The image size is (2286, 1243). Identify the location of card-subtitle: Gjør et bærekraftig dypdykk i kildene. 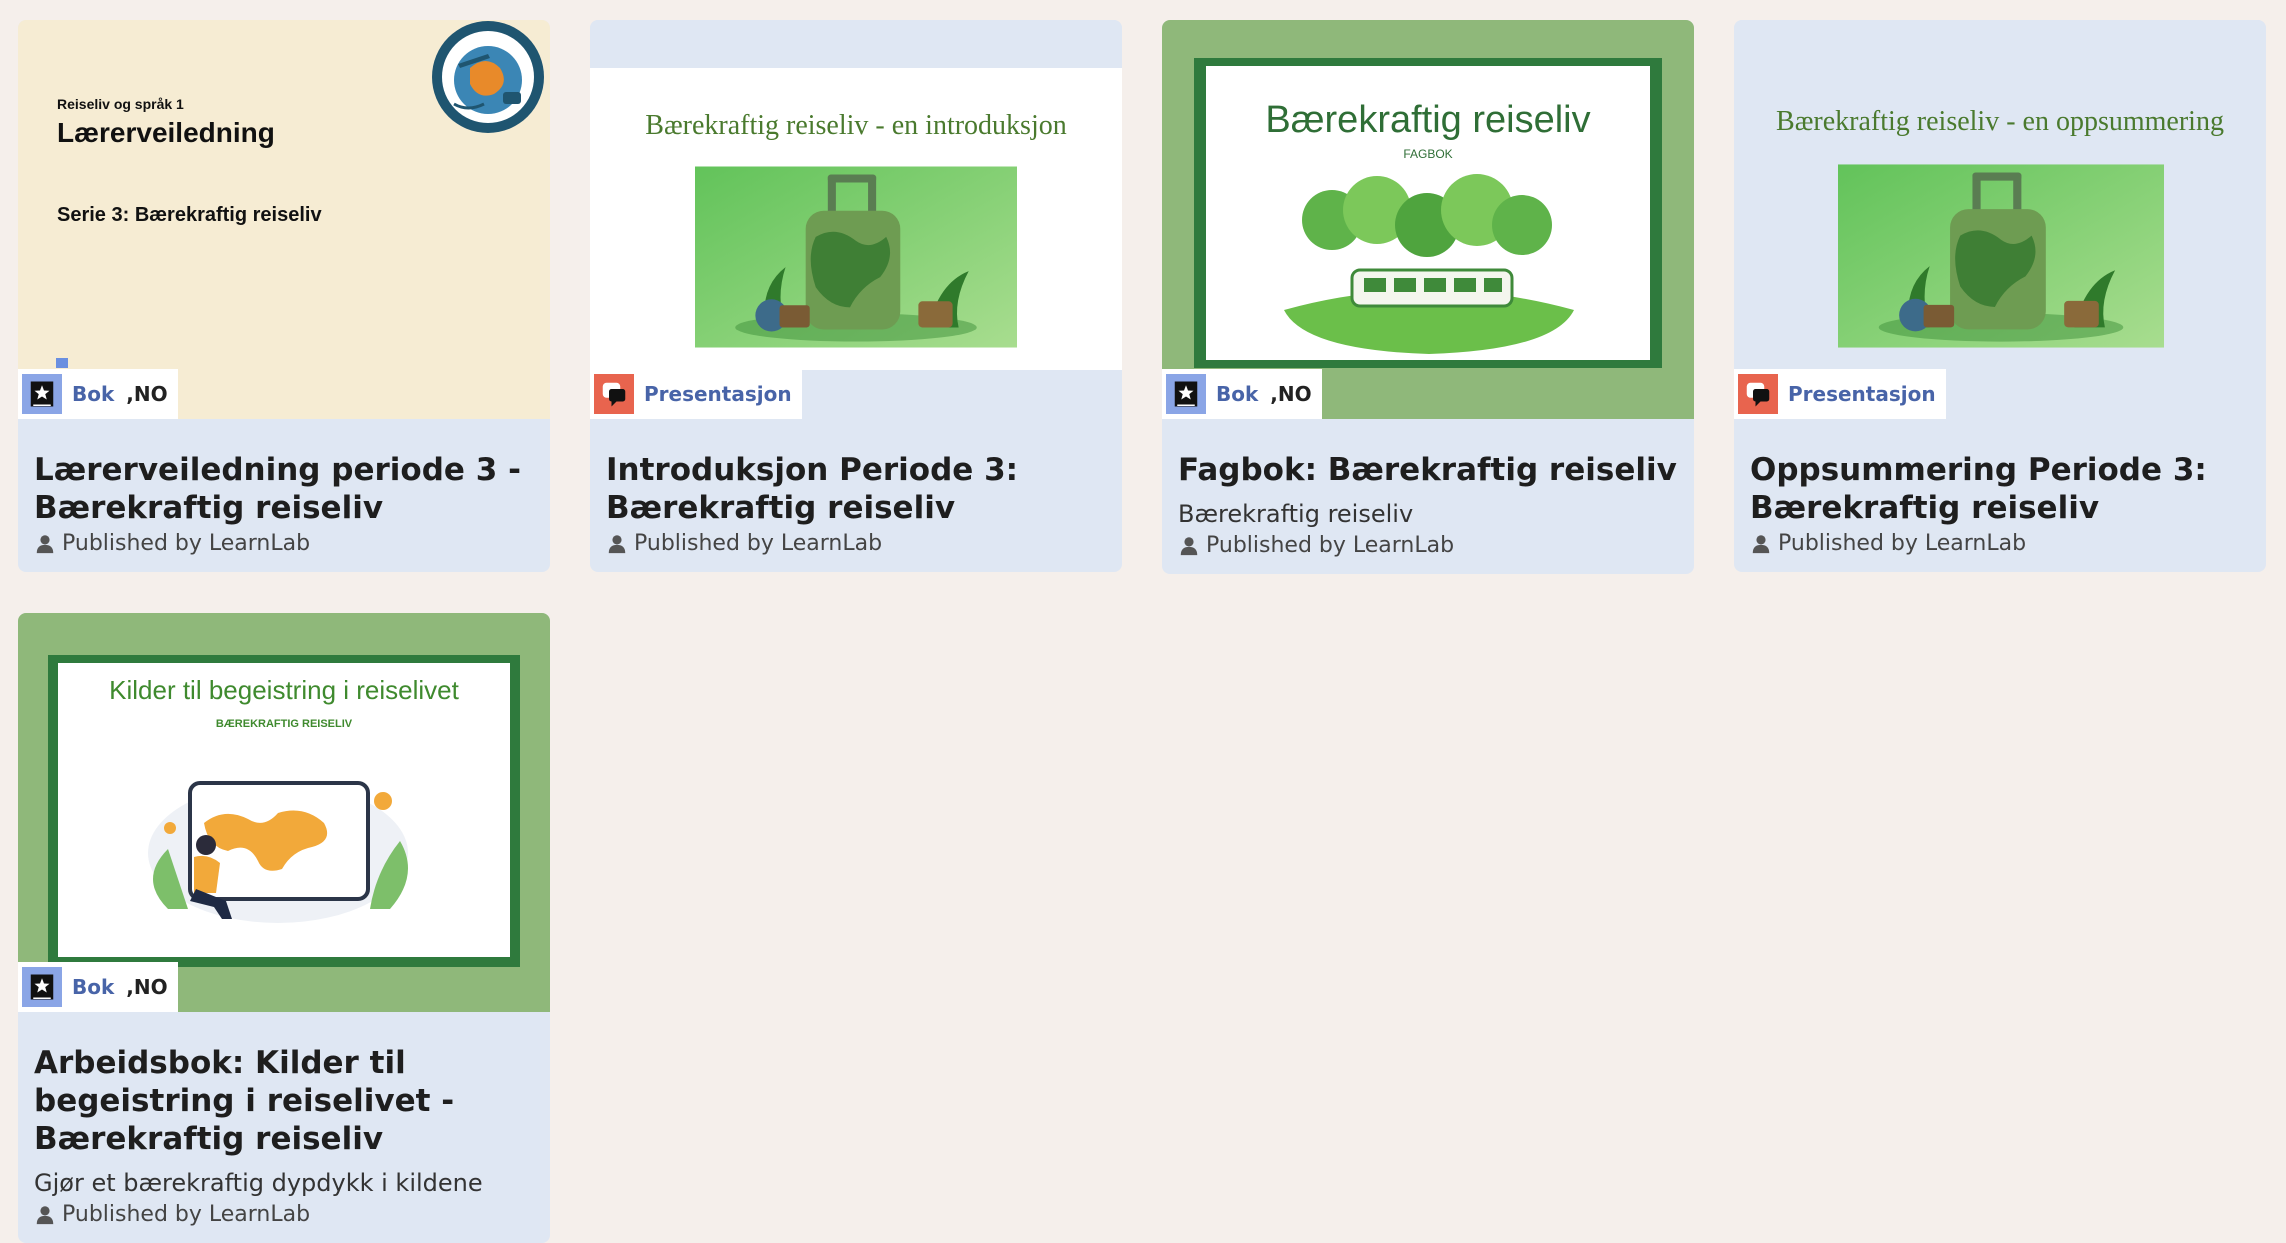
(258, 1183).